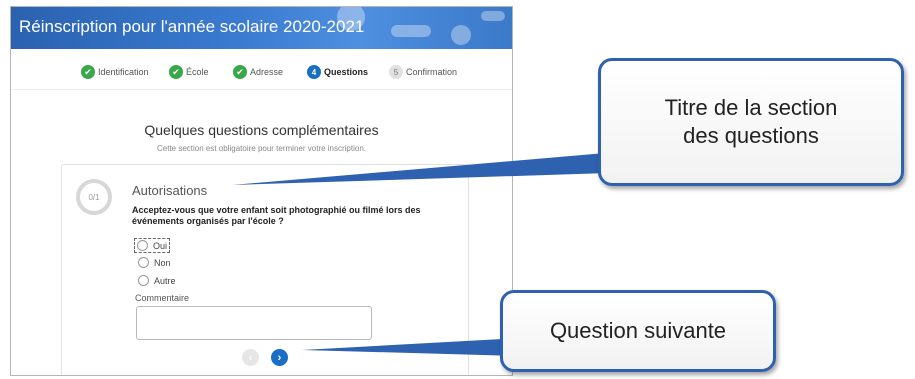  What do you see at coordinates (411, 347) in the screenshot?
I see `pointer-next-question` at bounding box center [411, 347].